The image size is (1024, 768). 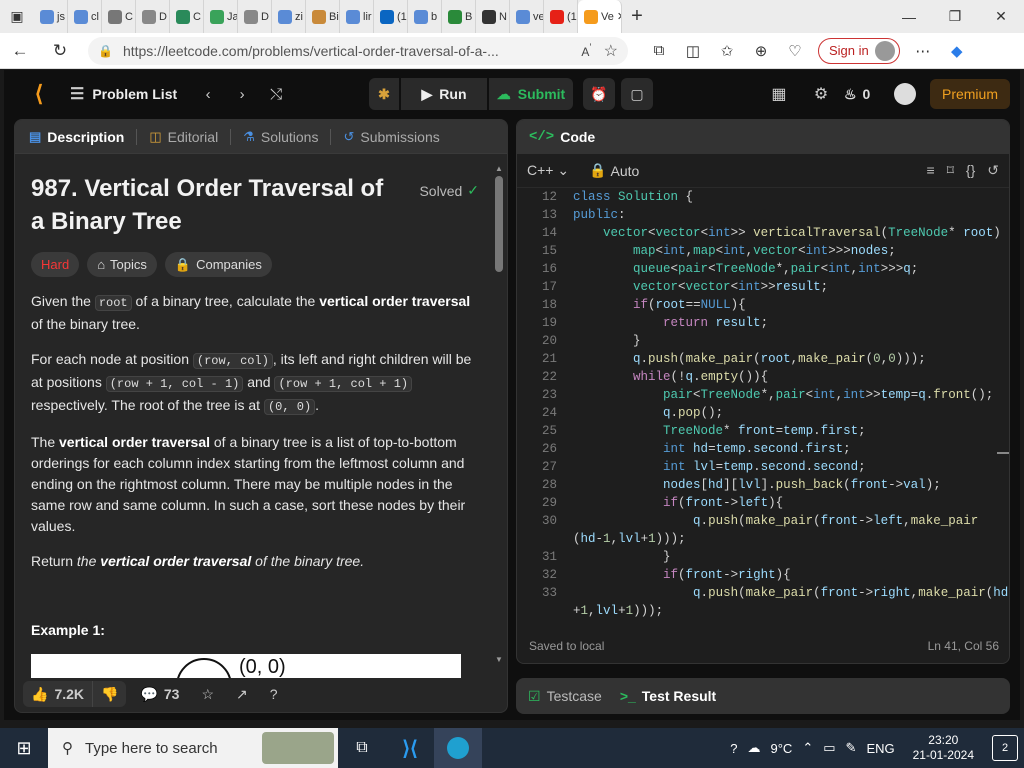 I want to click on code-text: queue<pair<TreeNode*,pair<int,int>>>q;, so click(x=776, y=269).